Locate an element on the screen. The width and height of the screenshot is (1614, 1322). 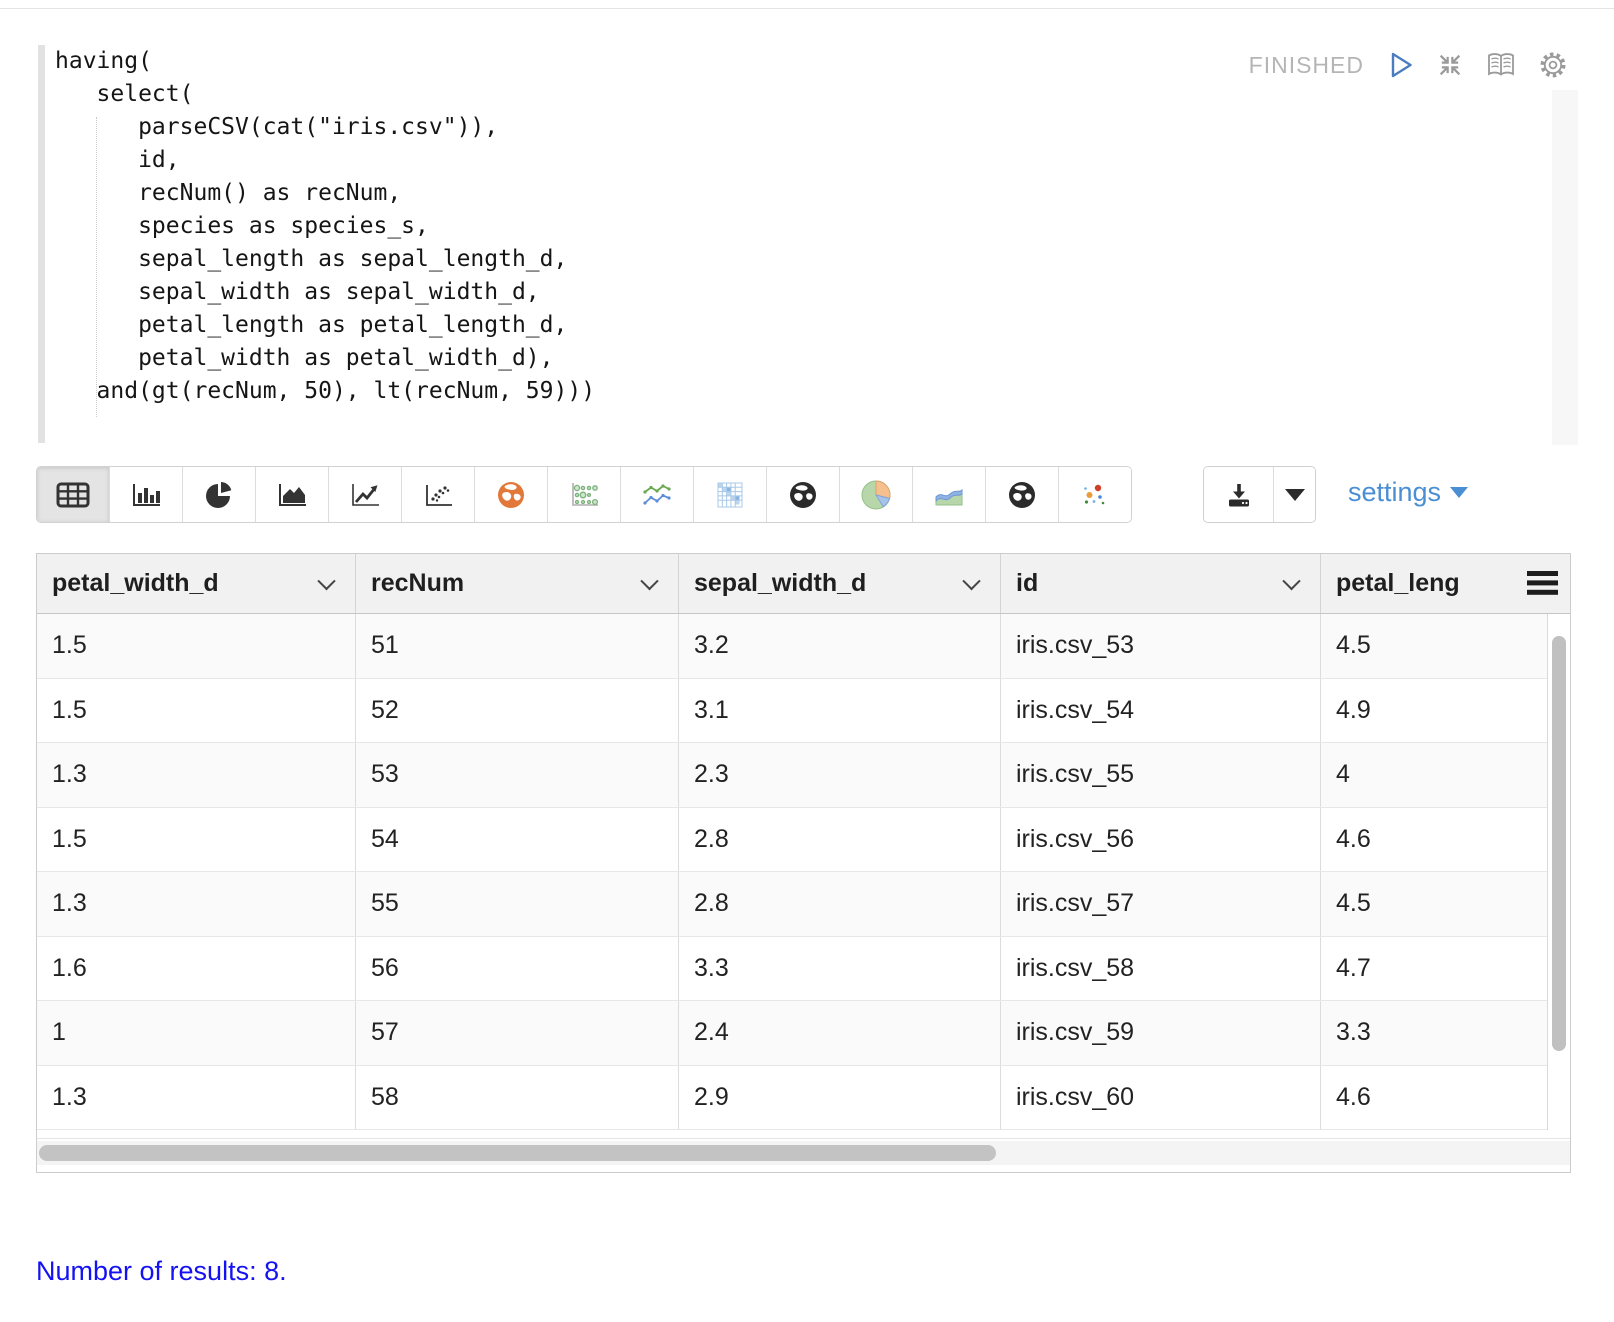
table-cell: iris.csv_55 is located at coordinates (1161, 775).